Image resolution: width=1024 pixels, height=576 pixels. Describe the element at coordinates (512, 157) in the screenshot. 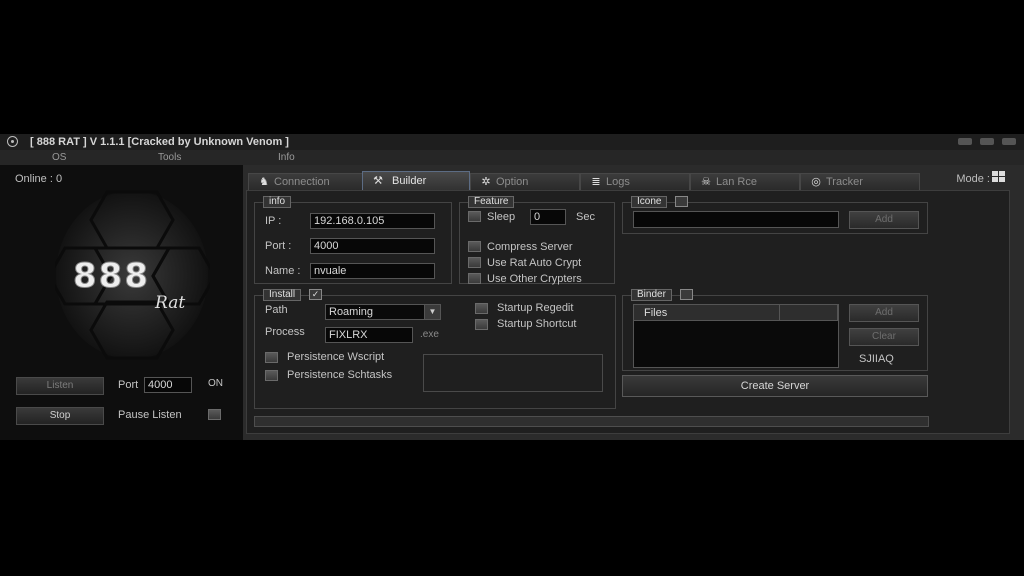

I see `menu-bar: OS Tools Info` at that location.